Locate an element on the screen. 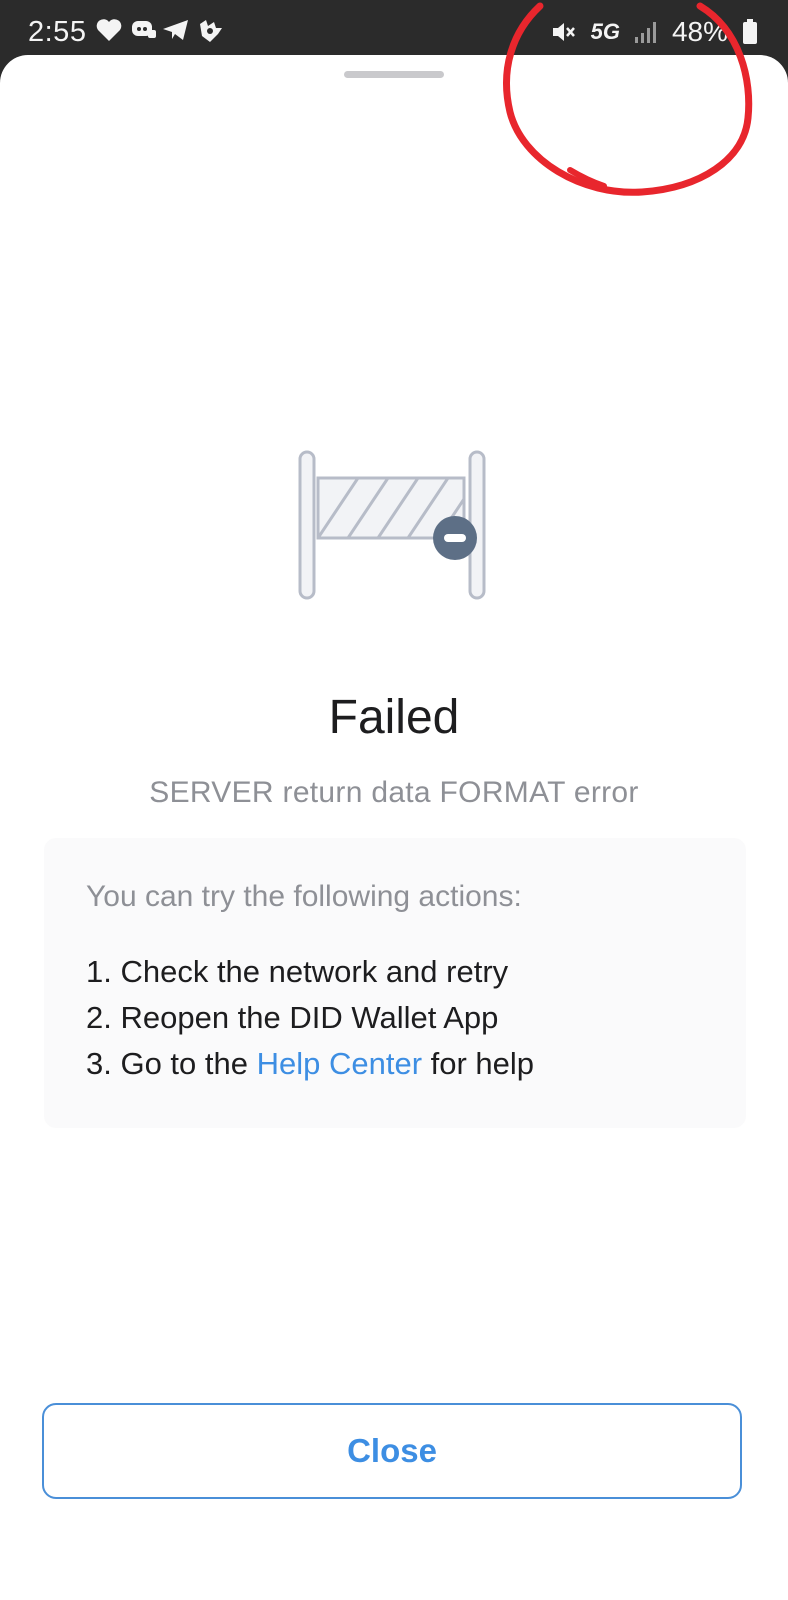  help-center-link: Help Center is located at coordinates (339, 1063).